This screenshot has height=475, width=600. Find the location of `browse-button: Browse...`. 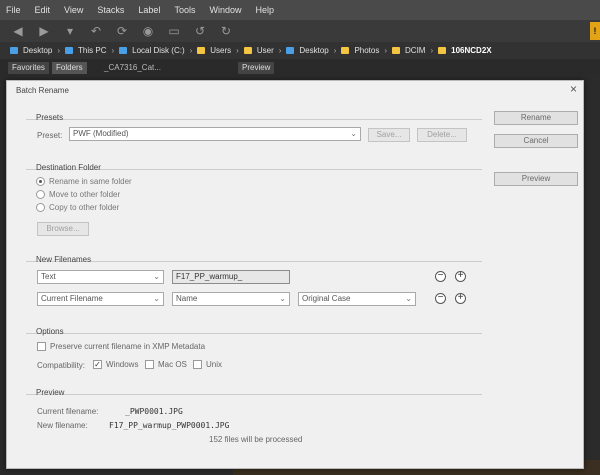

browse-button: Browse... is located at coordinates (63, 229).